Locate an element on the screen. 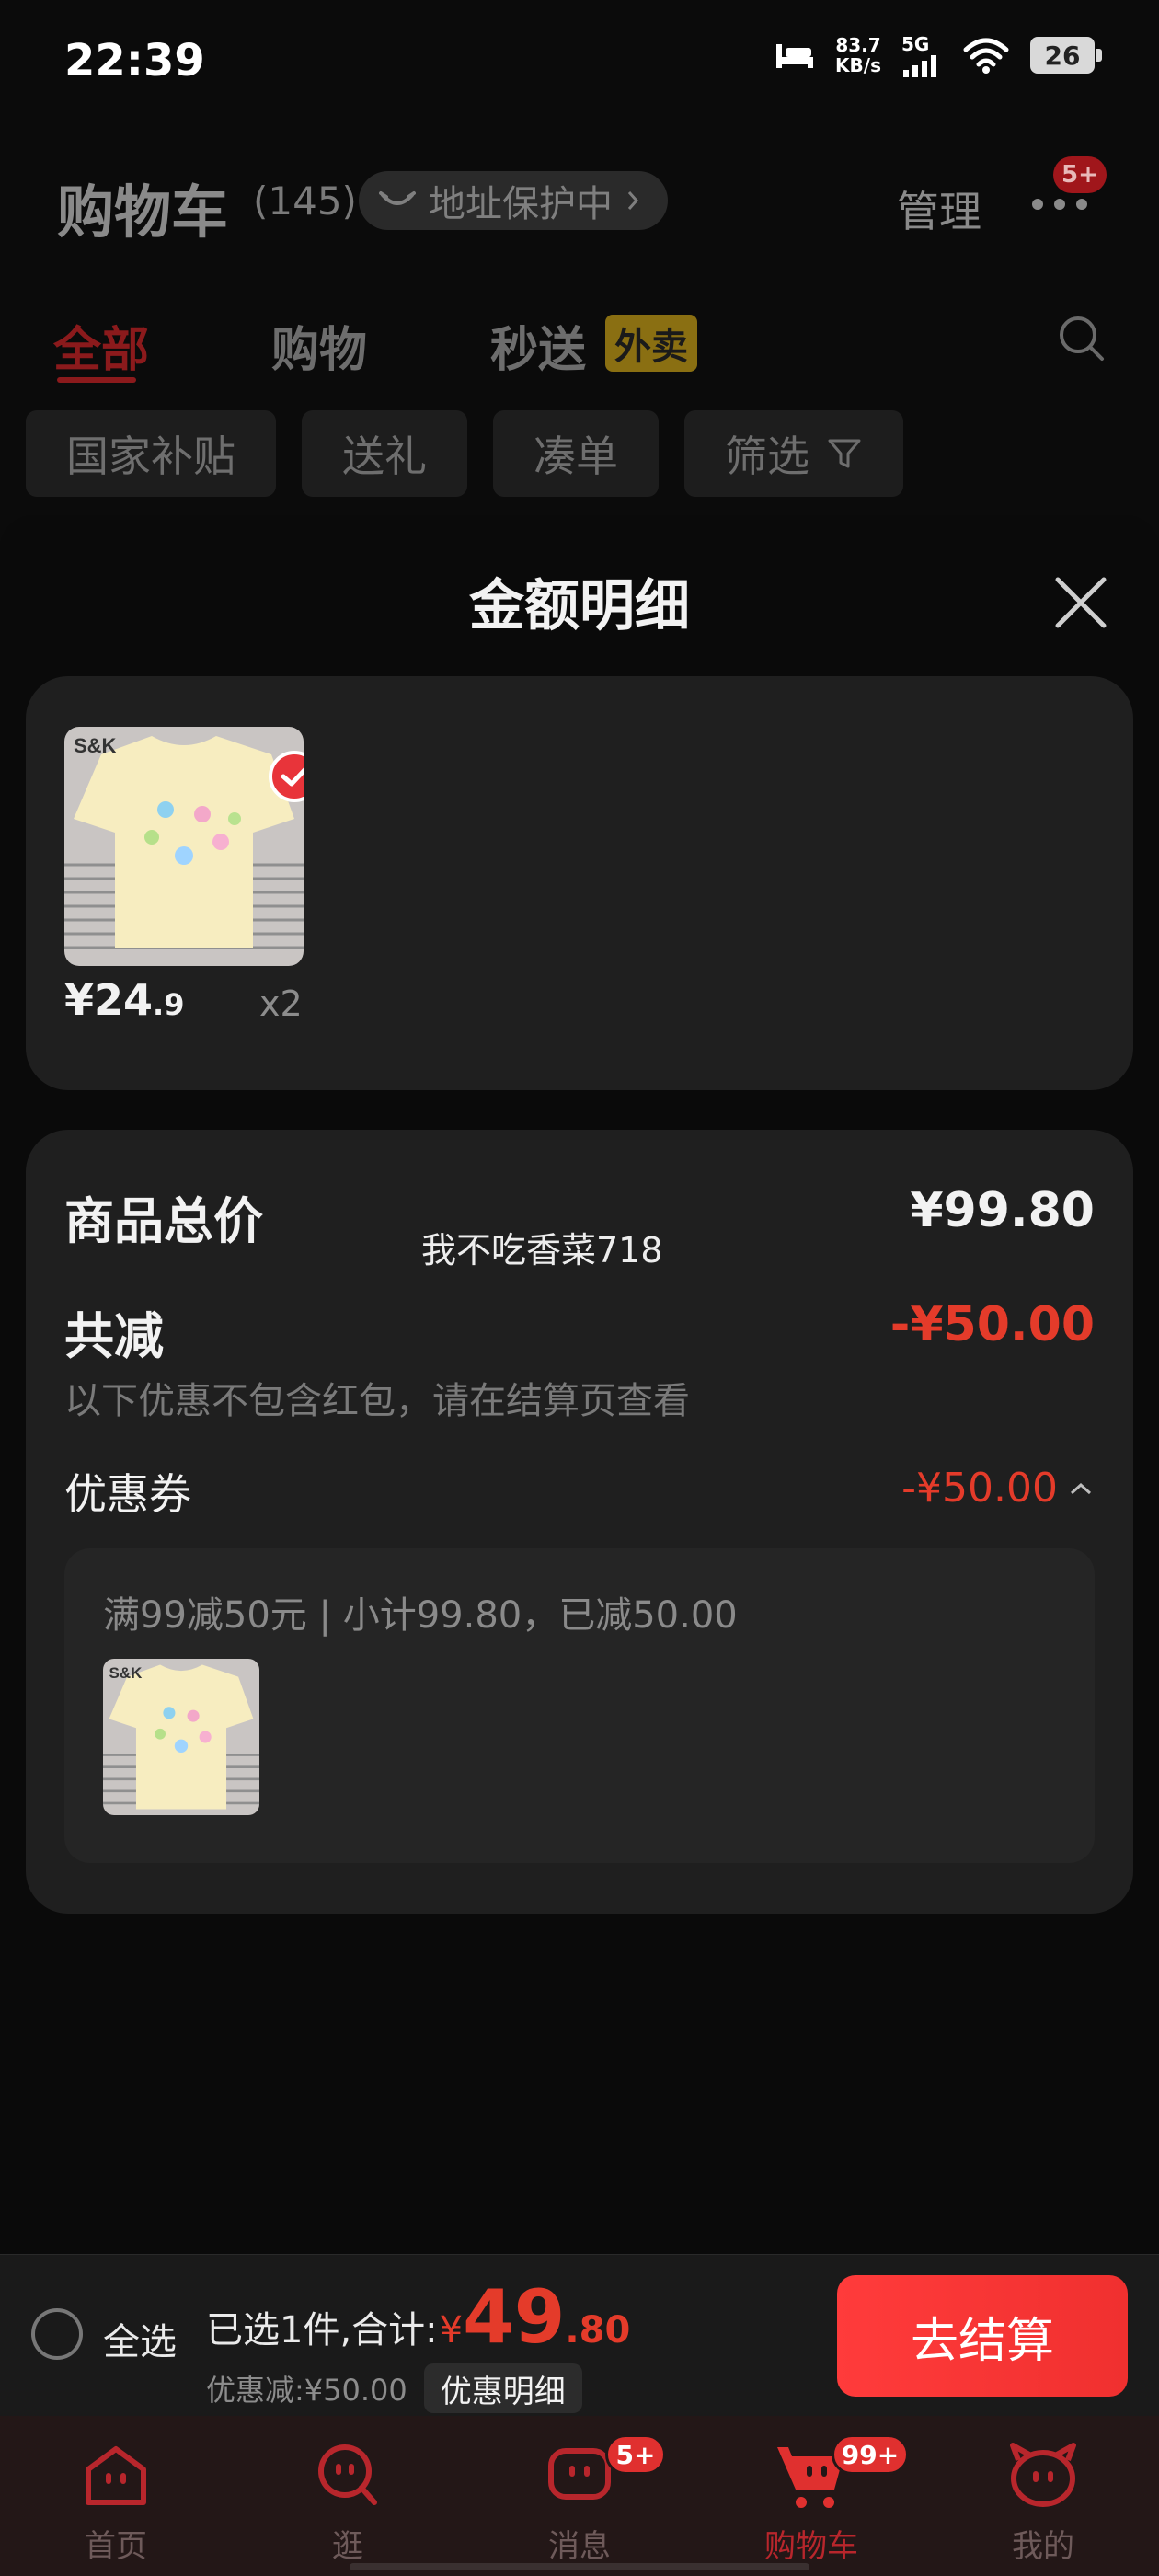 This screenshot has width=1159, height=2576. user-watermark: 我不吃香菜718 is located at coordinates (542, 1250).